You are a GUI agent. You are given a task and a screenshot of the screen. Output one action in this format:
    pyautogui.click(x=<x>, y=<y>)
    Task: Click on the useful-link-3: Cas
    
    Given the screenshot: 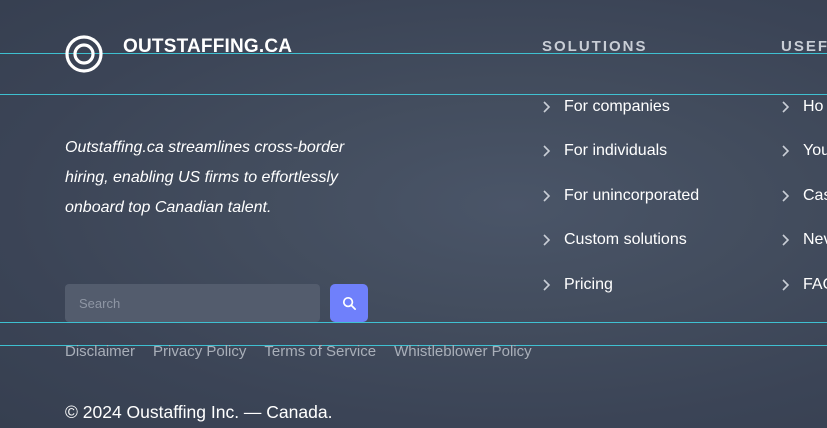 What is the action you would take?
    pyautogui.click(x=803, y=196)
    